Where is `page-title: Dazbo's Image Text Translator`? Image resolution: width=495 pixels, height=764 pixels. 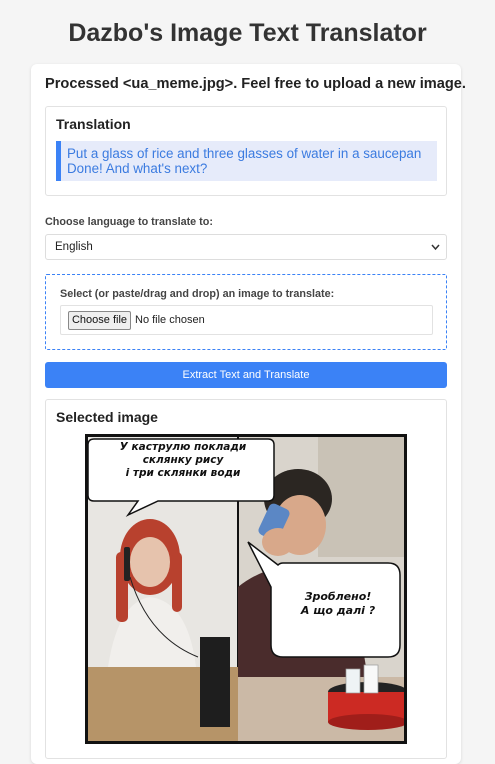 page-title: Dazbo's Image Text Translator is located at coordinates (247, 33).